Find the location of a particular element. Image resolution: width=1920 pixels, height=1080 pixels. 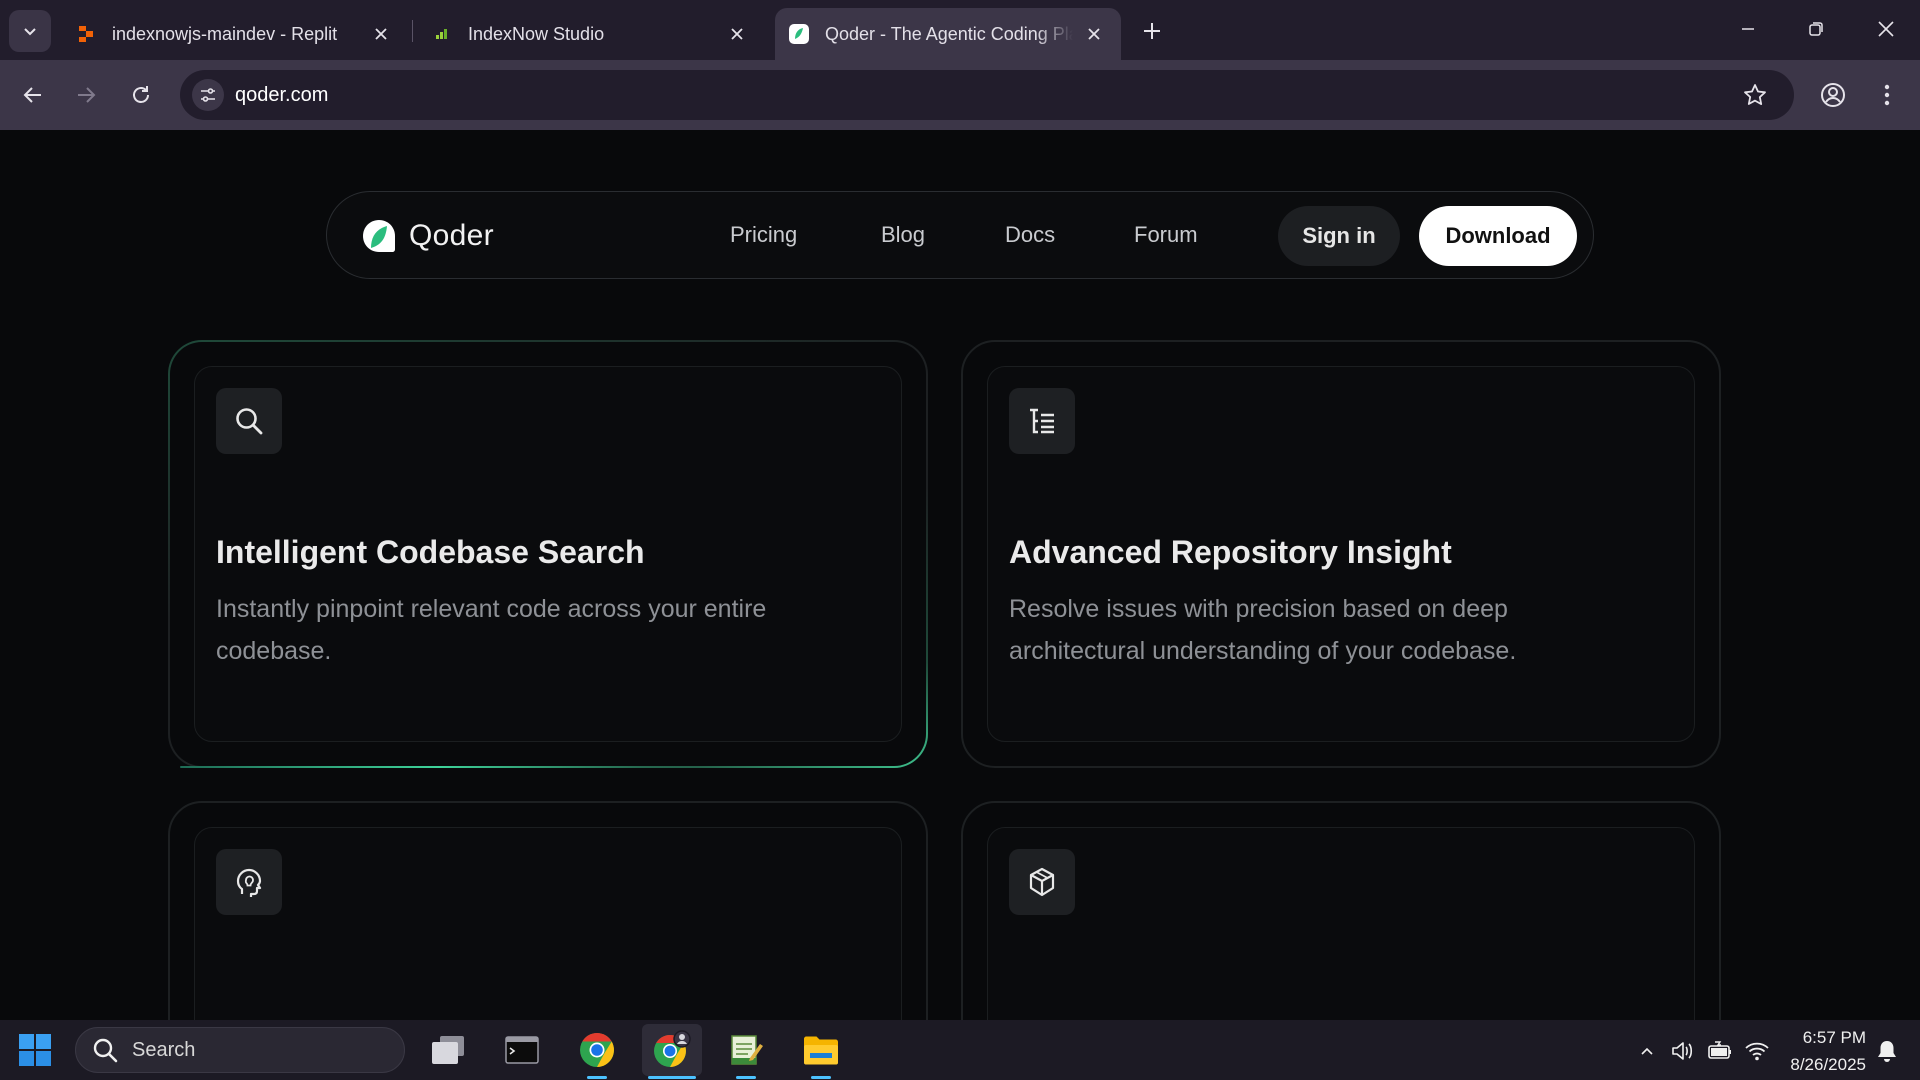

feature-title: Advanced Repository Insight is located at coordinates (1230, 552).